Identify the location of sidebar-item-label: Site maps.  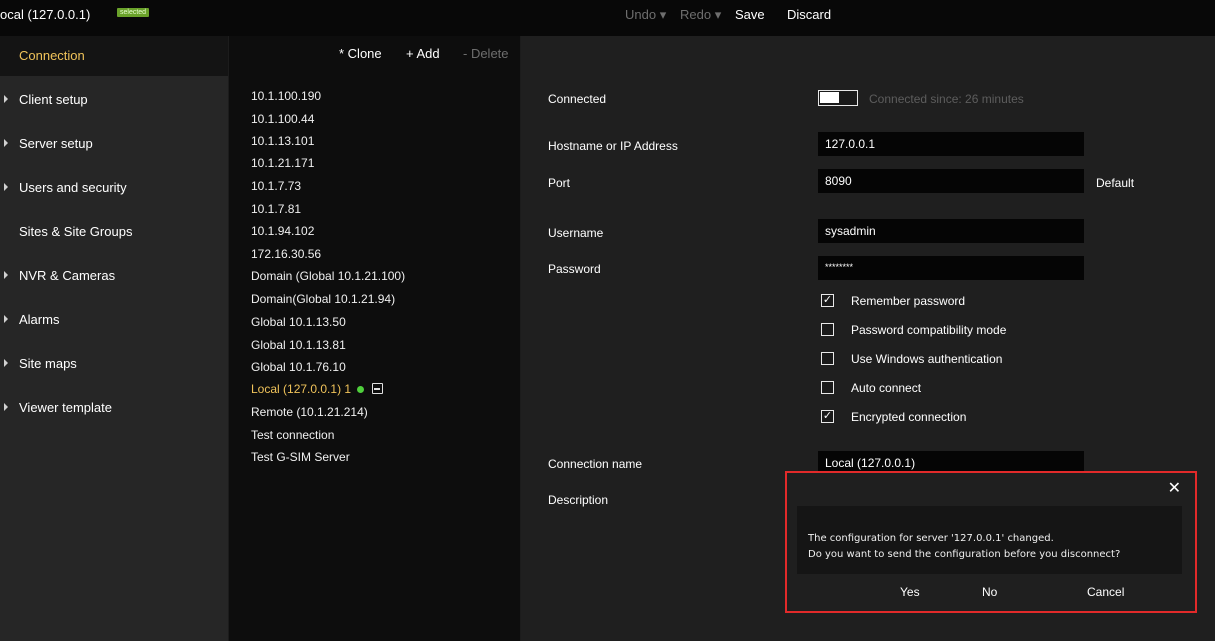
(48, 363).